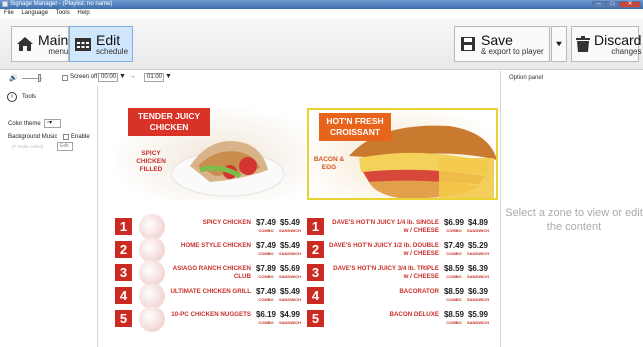 Image resolution: width=643 pixels, height=347 pixels. I want to click on save-options-dropdown, so click(559, 44).